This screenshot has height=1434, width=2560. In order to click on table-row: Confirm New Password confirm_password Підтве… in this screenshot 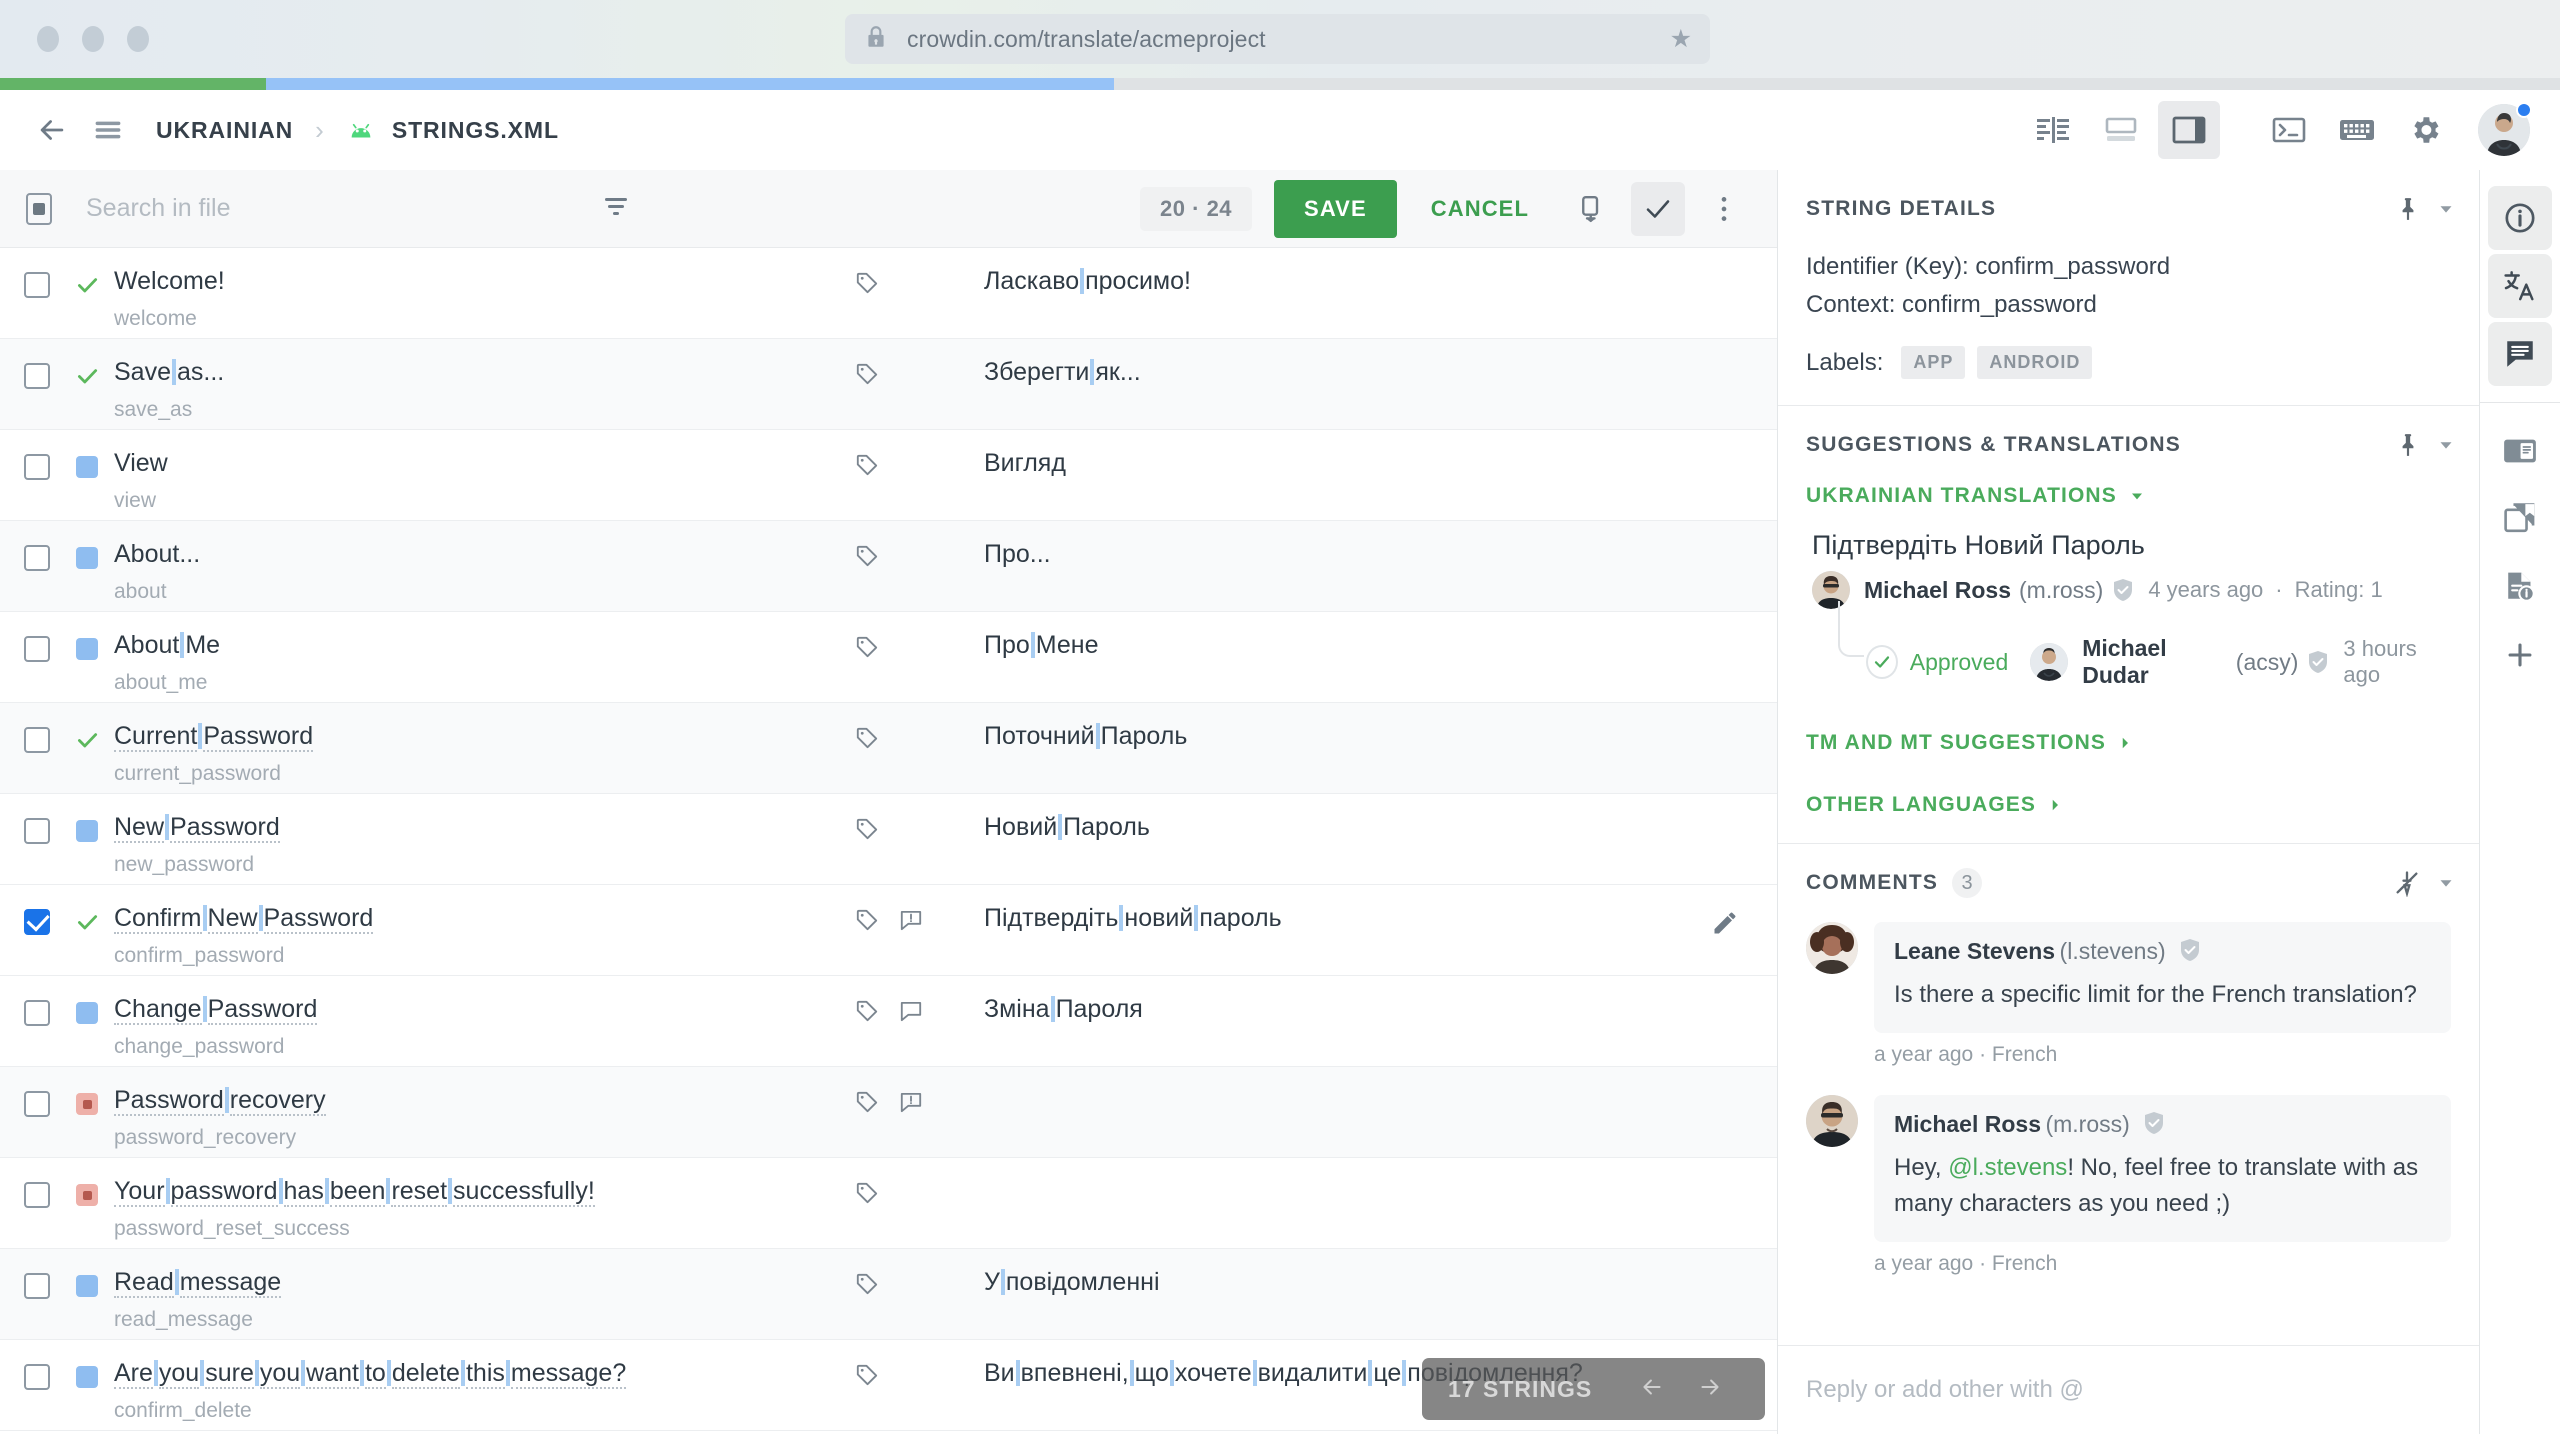, I will do `click(888, 930)`.